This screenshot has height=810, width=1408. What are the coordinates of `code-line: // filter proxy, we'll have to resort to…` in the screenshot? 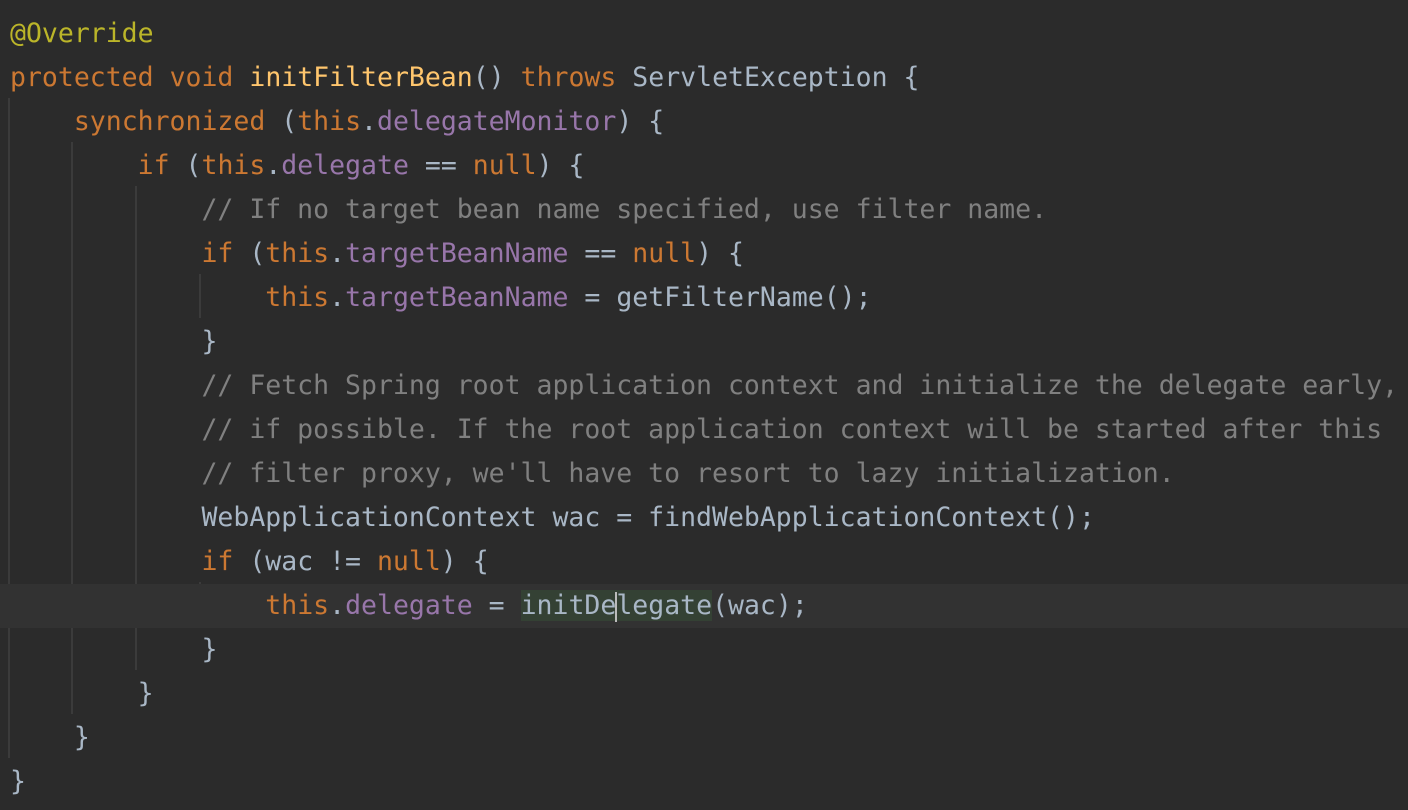 It's located at (704, 474).